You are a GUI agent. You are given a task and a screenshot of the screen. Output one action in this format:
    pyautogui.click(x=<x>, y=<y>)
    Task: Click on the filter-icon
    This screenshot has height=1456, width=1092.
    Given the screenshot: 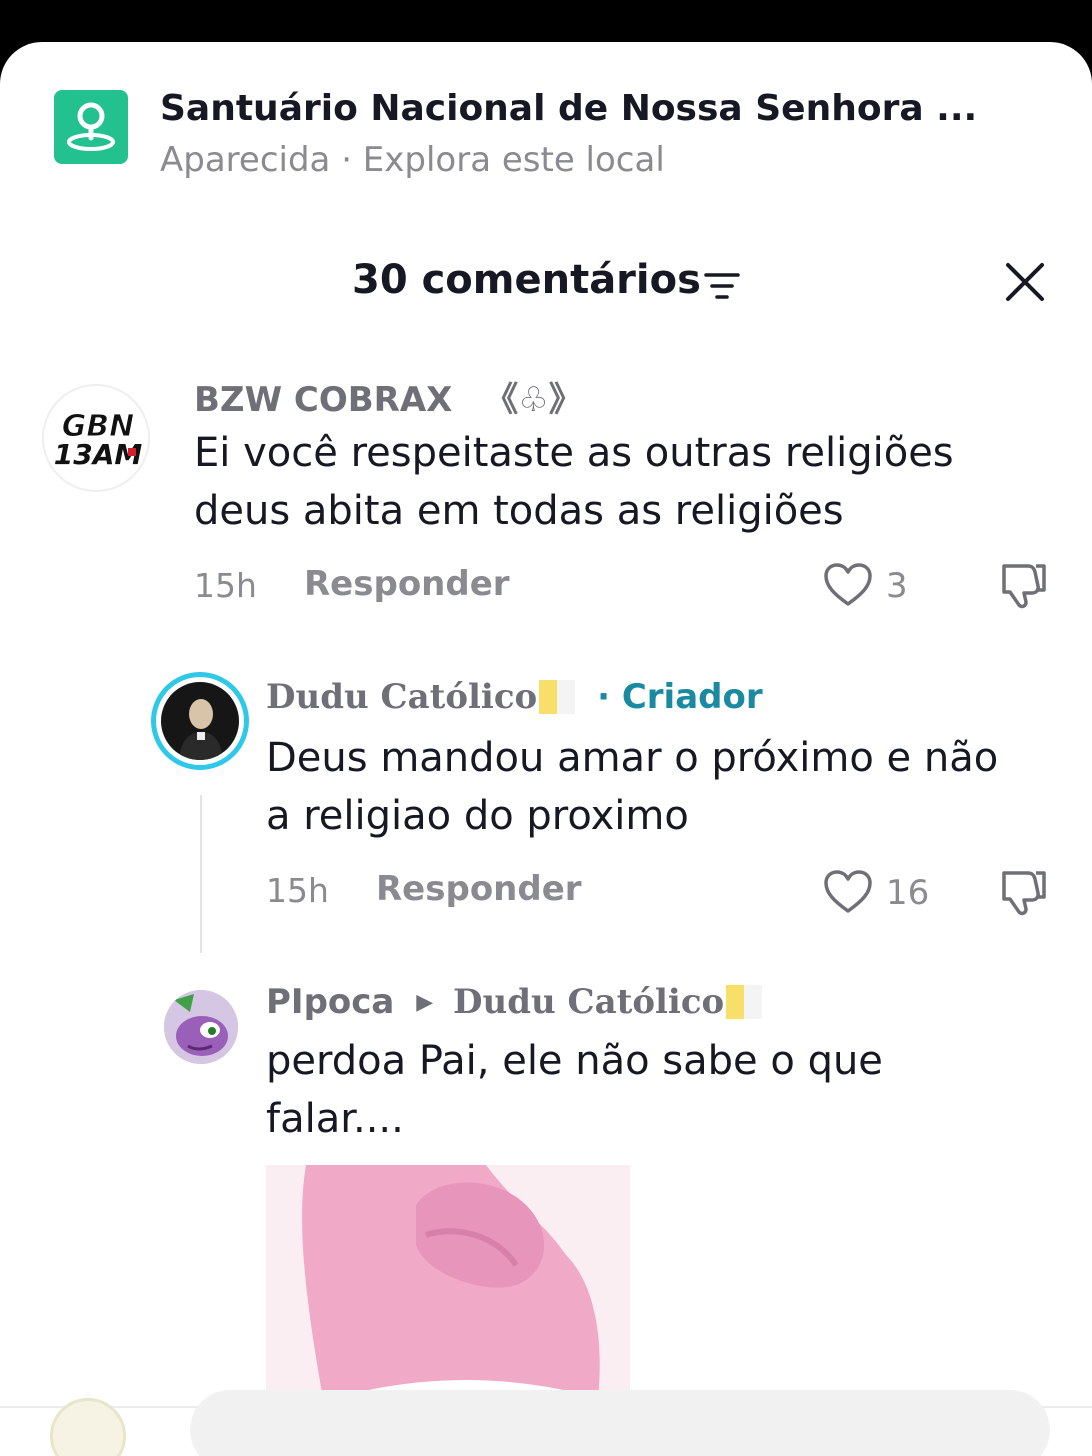 What is the action you would take?
    pyautogui.click(x=722, y=286)
    